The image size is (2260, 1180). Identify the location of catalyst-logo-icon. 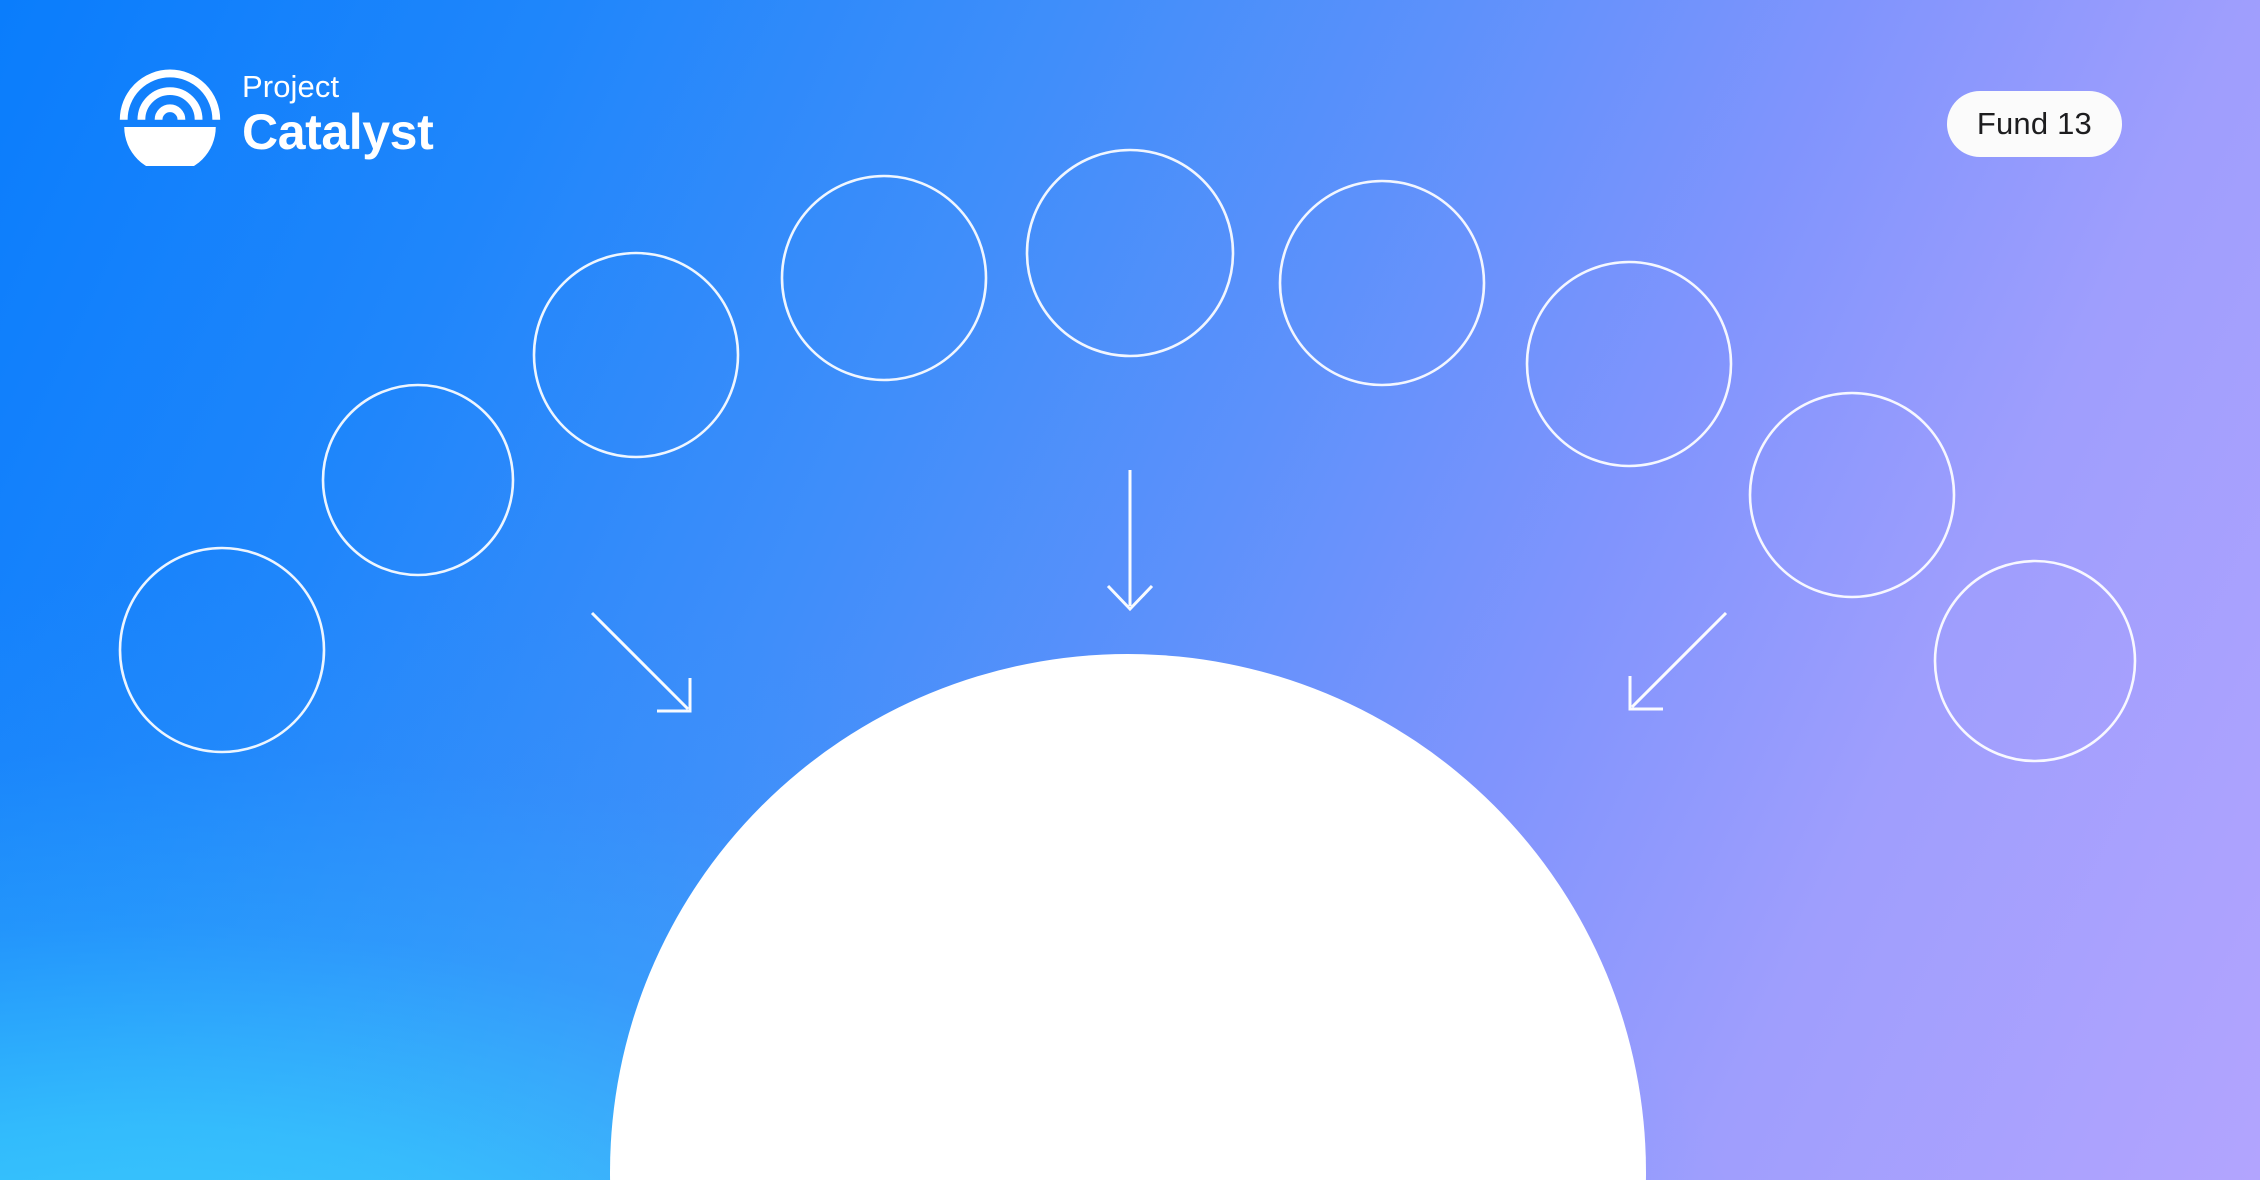
(170, 117).